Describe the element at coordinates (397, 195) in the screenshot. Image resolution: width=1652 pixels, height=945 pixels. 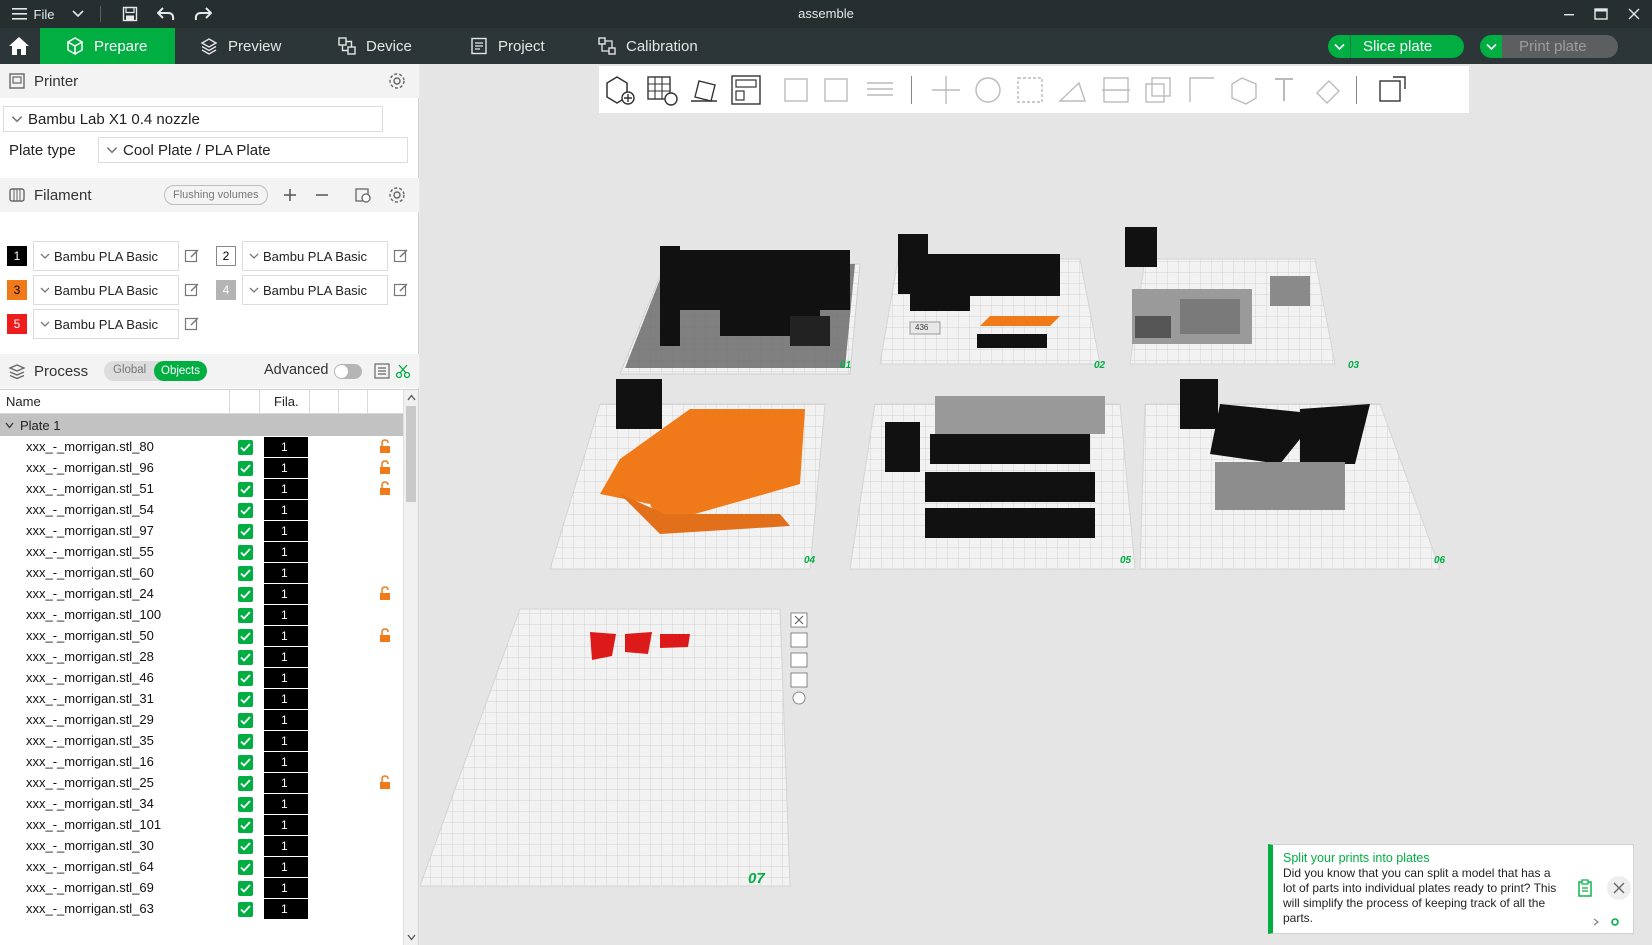
I see `filament-settings-icon` at that location.